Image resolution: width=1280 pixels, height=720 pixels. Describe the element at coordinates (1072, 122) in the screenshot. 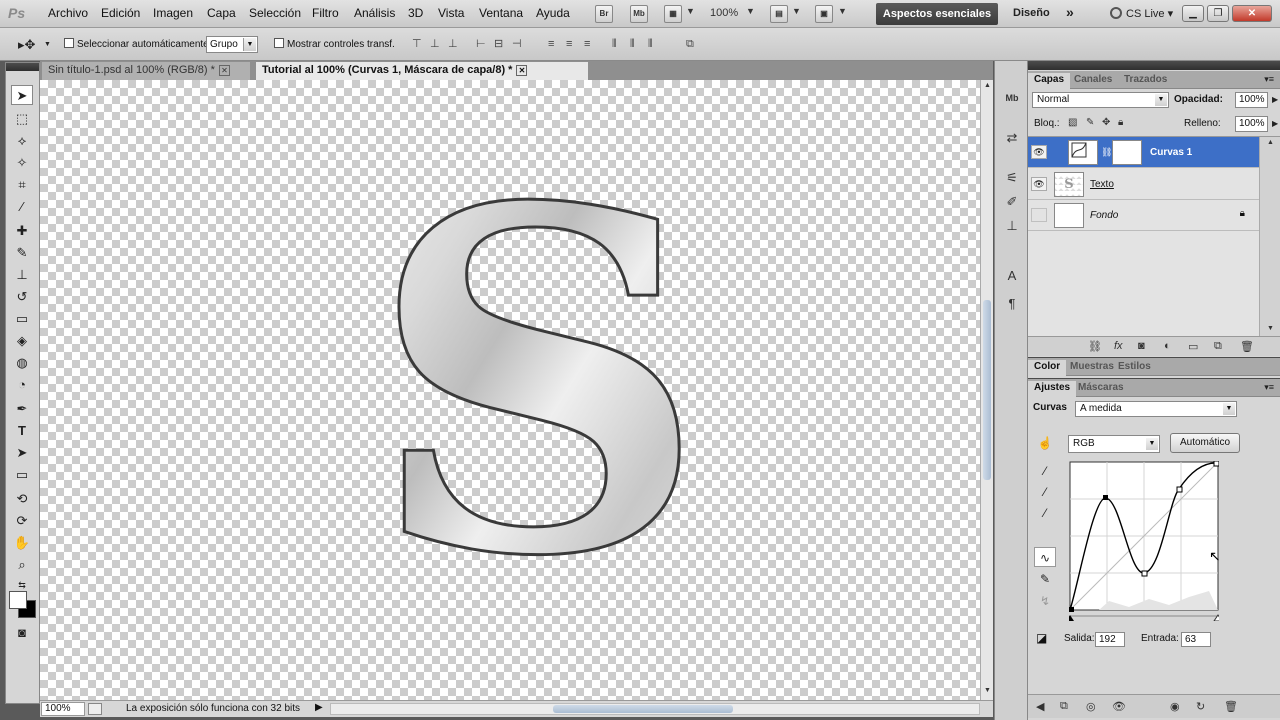

I see `lock-transparency-icon: ▧` at that location.